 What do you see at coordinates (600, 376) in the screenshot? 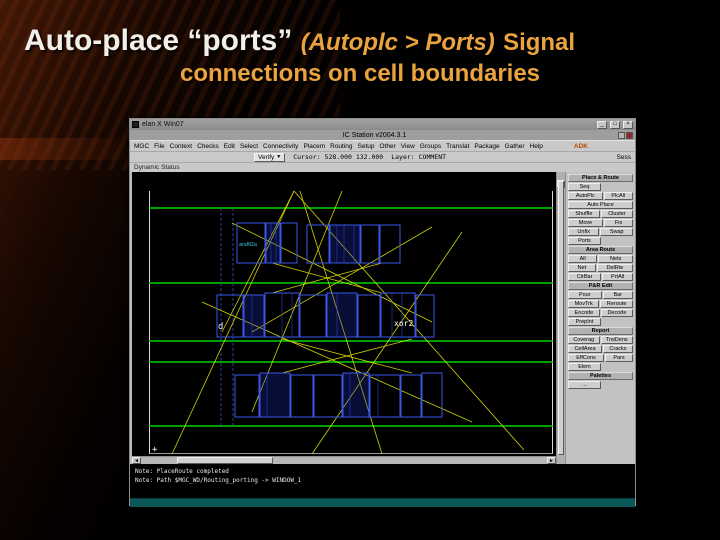
I see `palette-button-palettes: Palettes` at bounding box center [600, 376].